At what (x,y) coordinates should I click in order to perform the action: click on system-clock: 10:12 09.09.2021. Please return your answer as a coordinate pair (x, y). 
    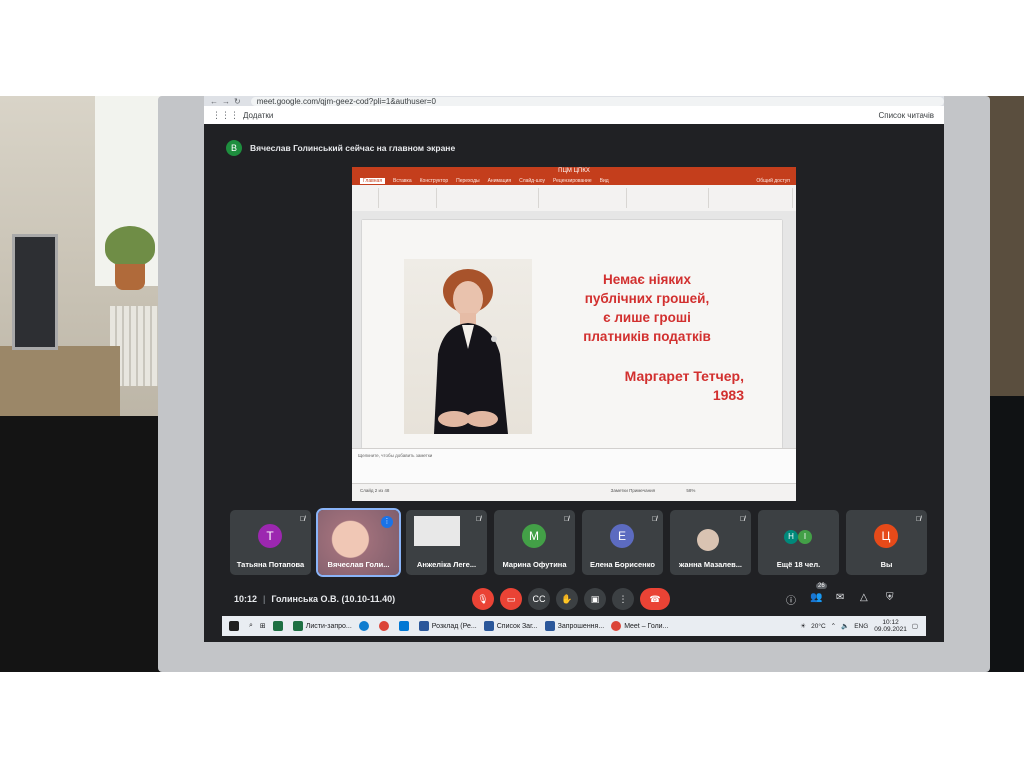
    Looking at the image, I should click on (890, 626).